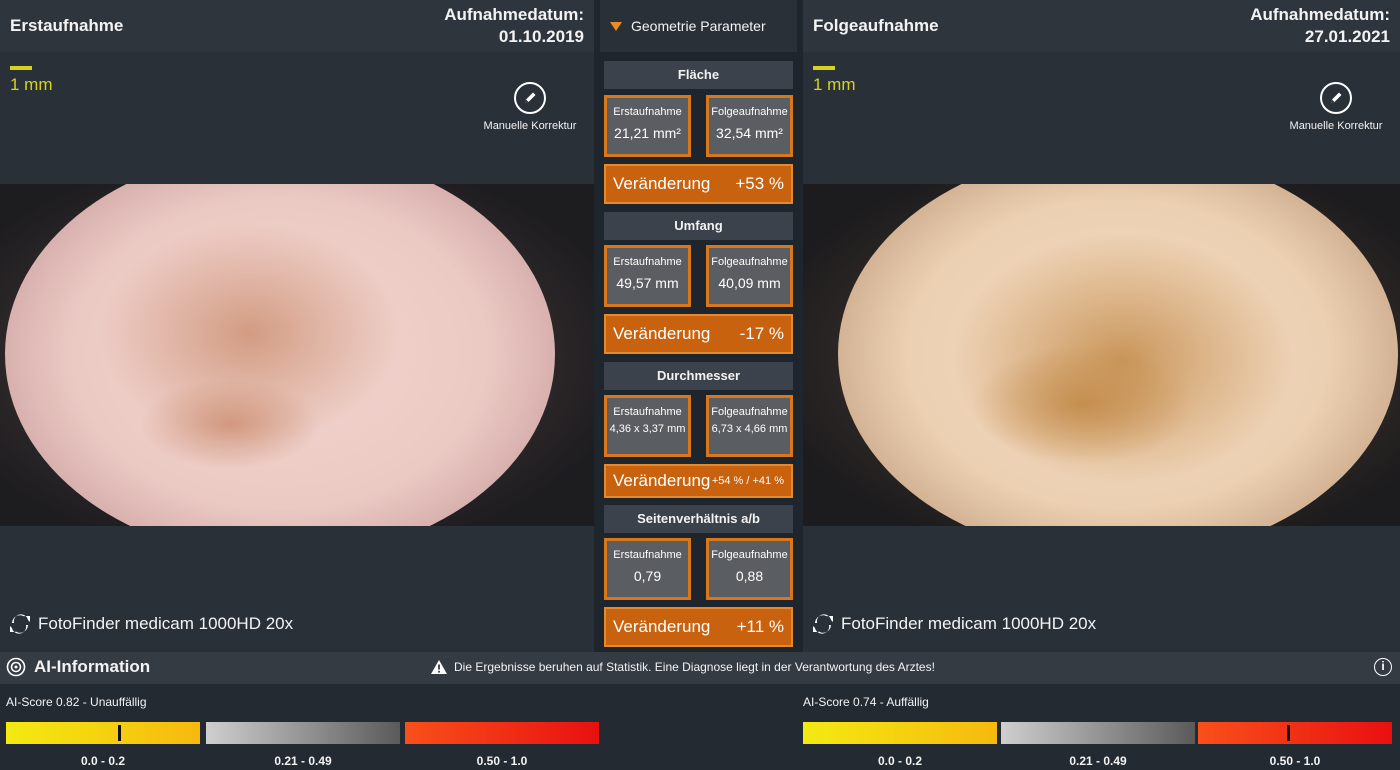 This screenshot has width=1400, height=770. Describe the element at coordinates (698, 376) in the screenshot. I see `section-title-diameter: Durchmesser` at that location.